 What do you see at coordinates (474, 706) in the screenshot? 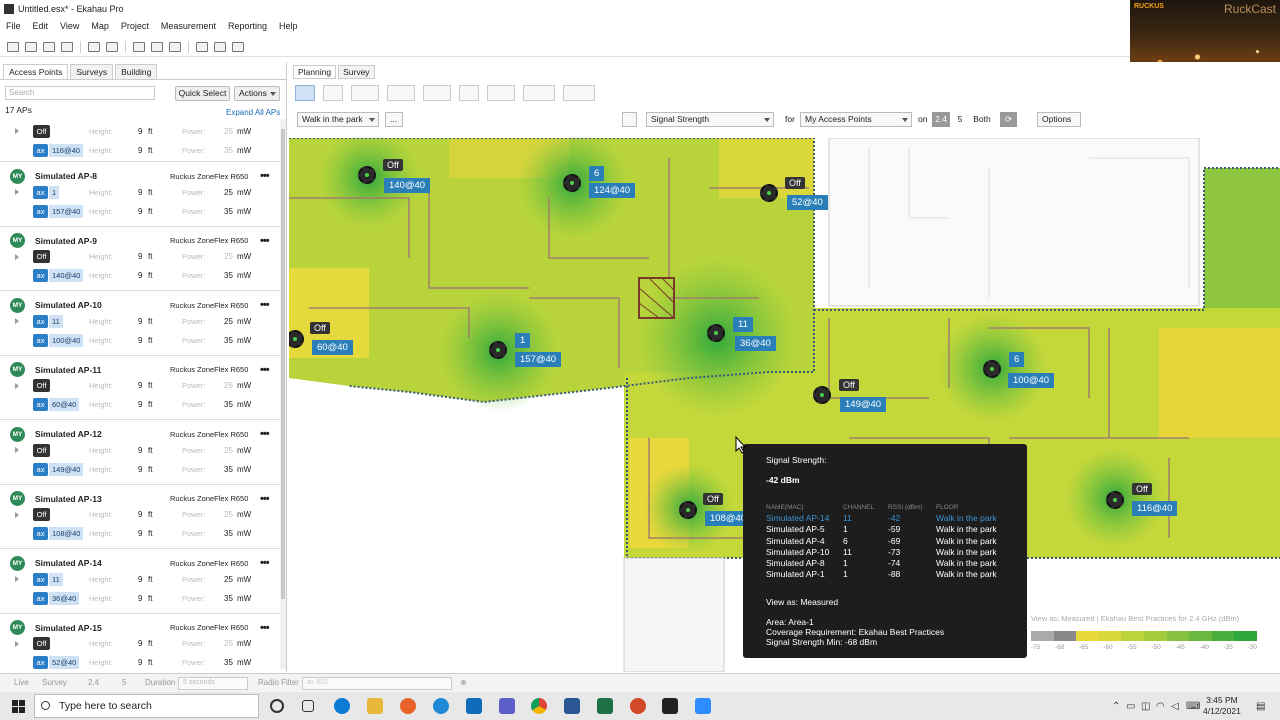
I see `outlook-icon` at bounding box center [474, 706].